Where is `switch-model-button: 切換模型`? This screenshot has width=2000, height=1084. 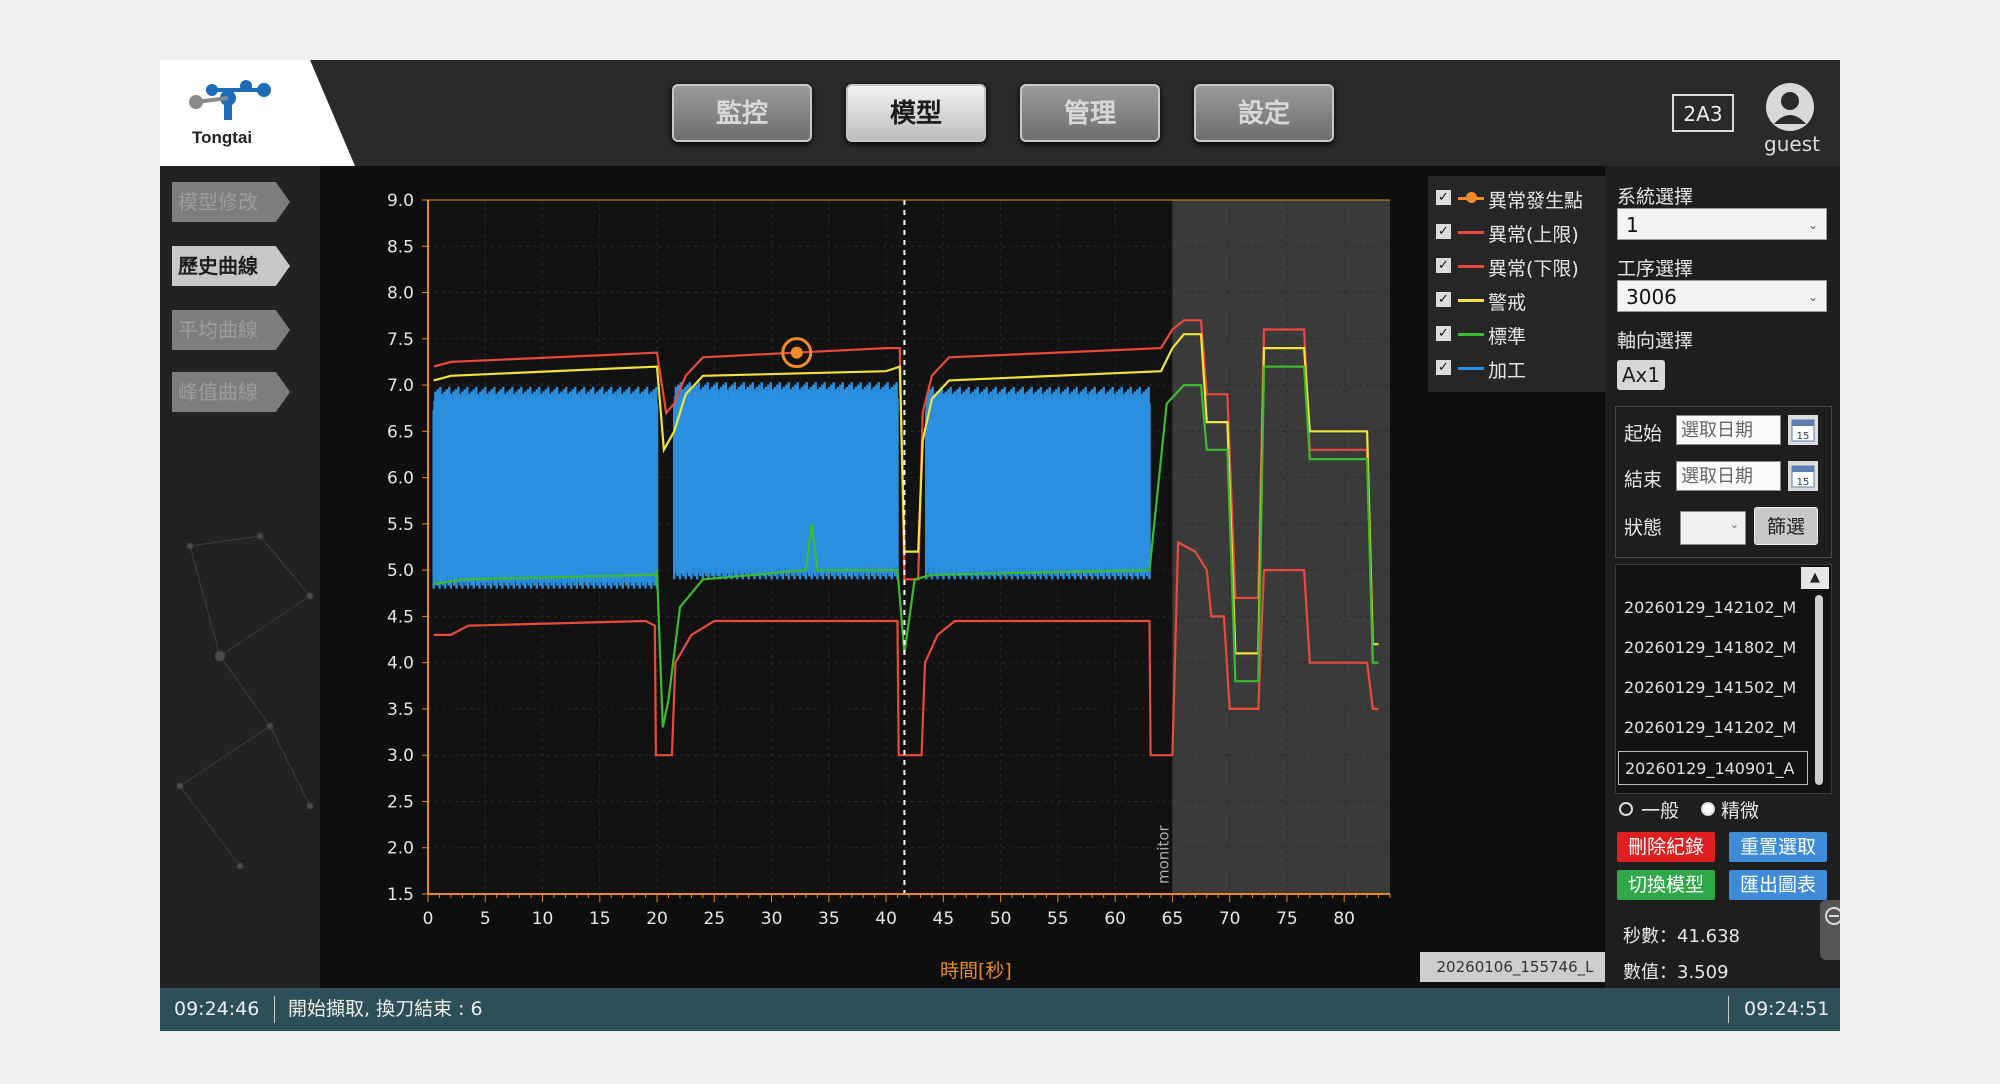 switch-model-button: 切換模型 is located at coordinates (1666, 885).